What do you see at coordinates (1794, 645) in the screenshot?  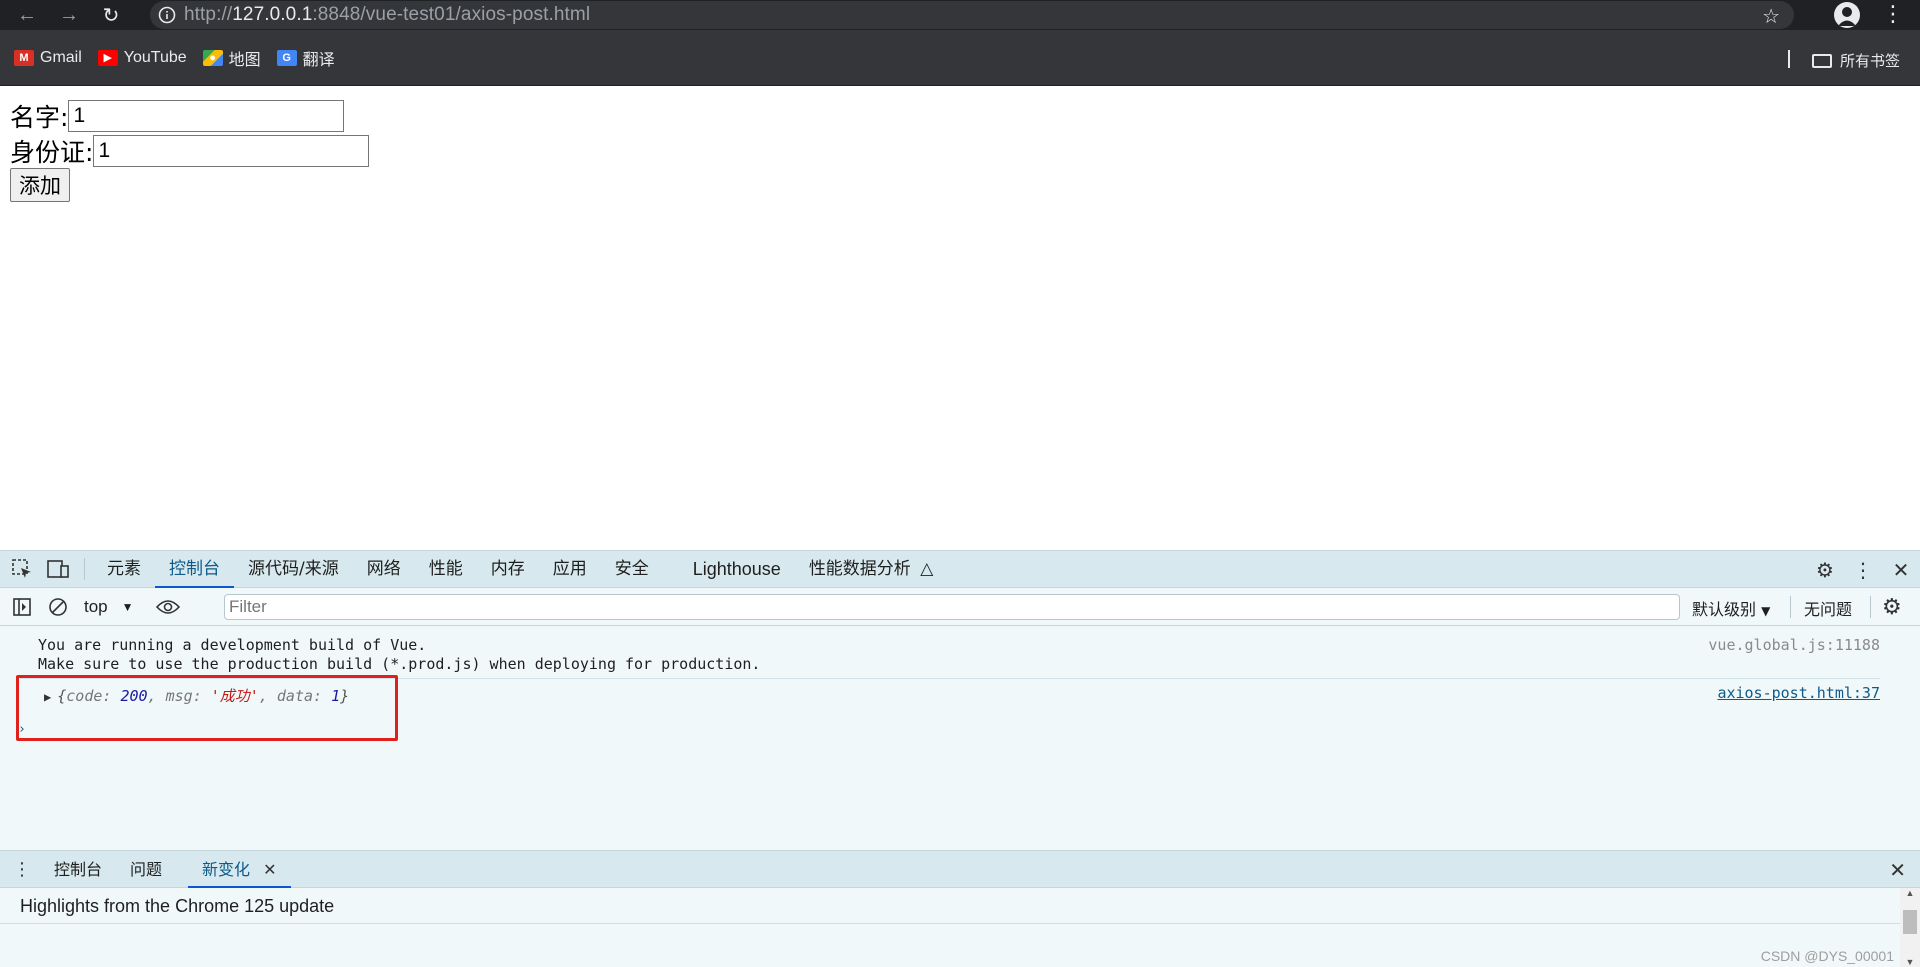 I see `console-source-link: vue.global.js:11188` at bounding box center [1794, 645].